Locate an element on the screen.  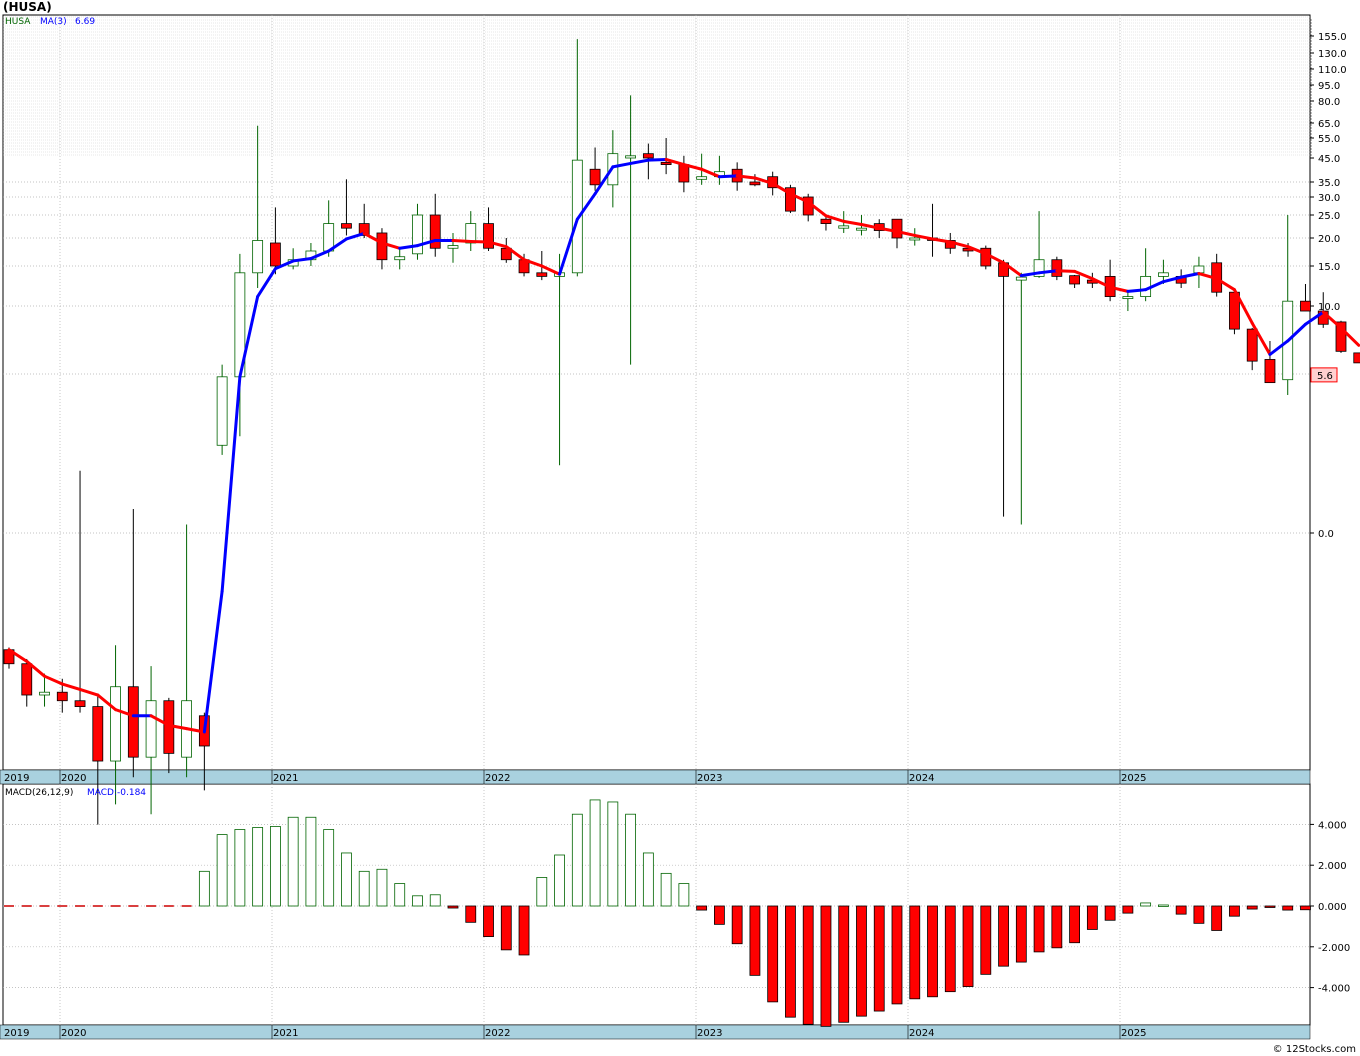
price-axis-label: 130.0 is located at coordinates (1332, 54).